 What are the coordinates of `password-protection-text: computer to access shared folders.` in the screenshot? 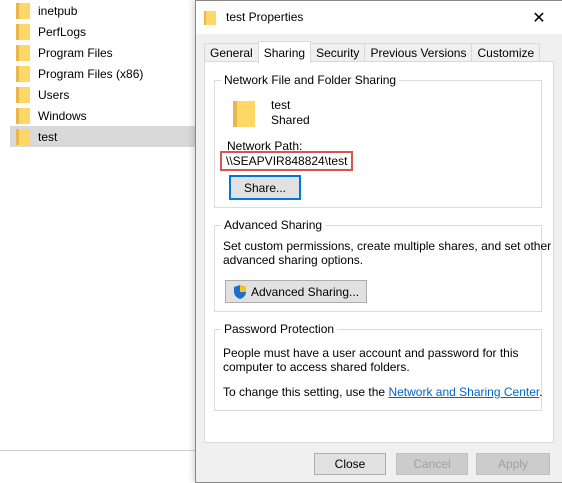 It's located at (316, 367).